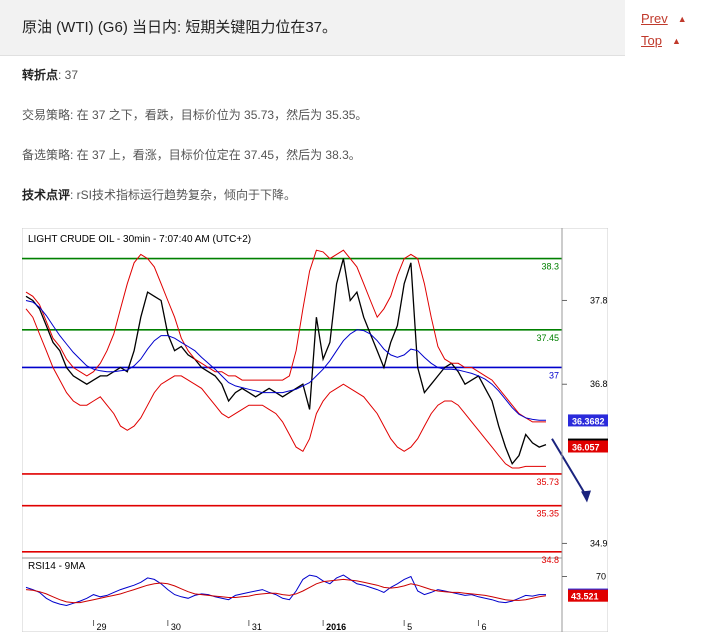 The width and height of the screenshot is (705, 642). What do you see at coordinates (547, 514) in the screenshot?
I see `level-label: 35.35` at bounding box center [547, 514].